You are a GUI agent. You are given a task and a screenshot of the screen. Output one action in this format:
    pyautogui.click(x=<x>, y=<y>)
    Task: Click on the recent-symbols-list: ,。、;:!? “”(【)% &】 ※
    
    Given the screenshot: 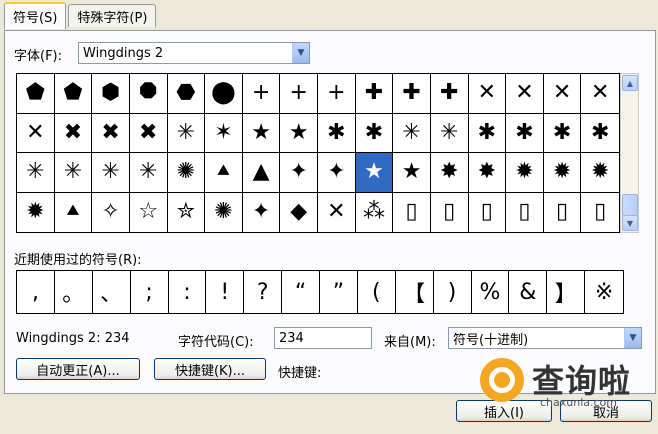 What is the action you would take?
    pyautogui.click(x=320, y=292)
    